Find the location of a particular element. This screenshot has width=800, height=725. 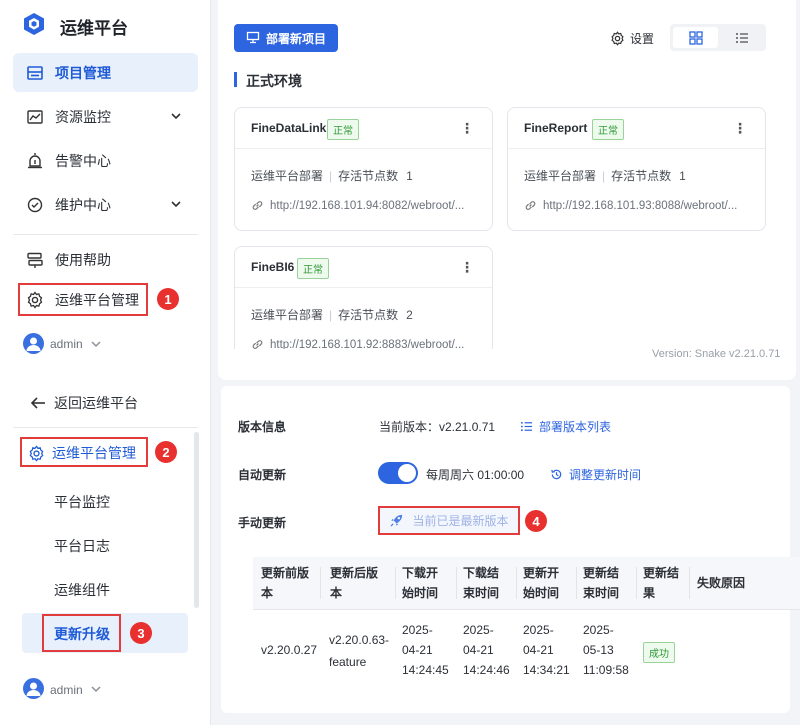

annotation-badge-1: 1 is located at coordinates (168, 299).